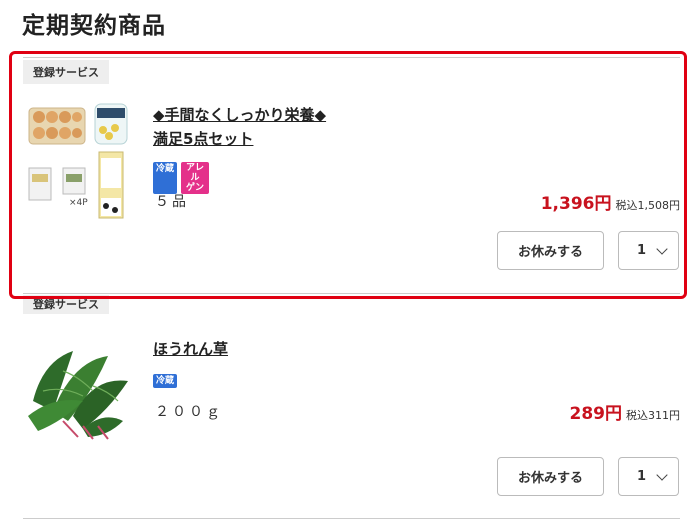  Describe the element at coordinates (78, 161) in the screenshot. I see `product-image: ×4P` at that location.